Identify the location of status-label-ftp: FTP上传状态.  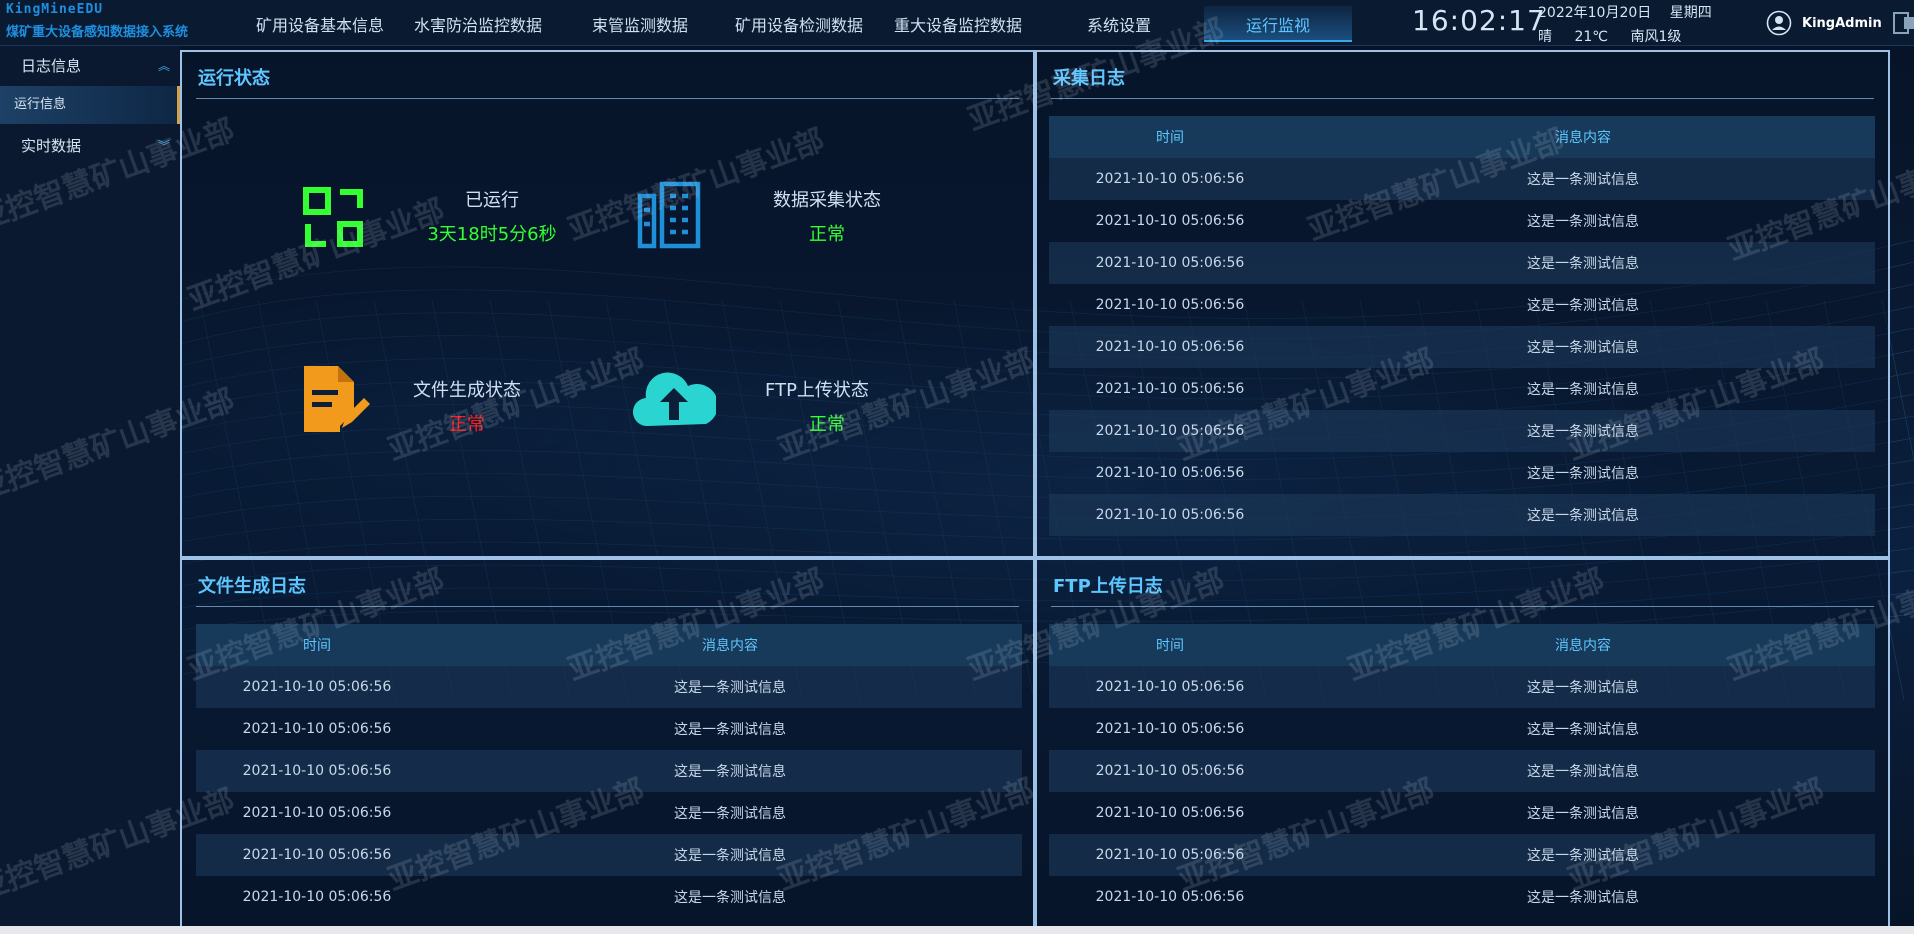
(817, 390).